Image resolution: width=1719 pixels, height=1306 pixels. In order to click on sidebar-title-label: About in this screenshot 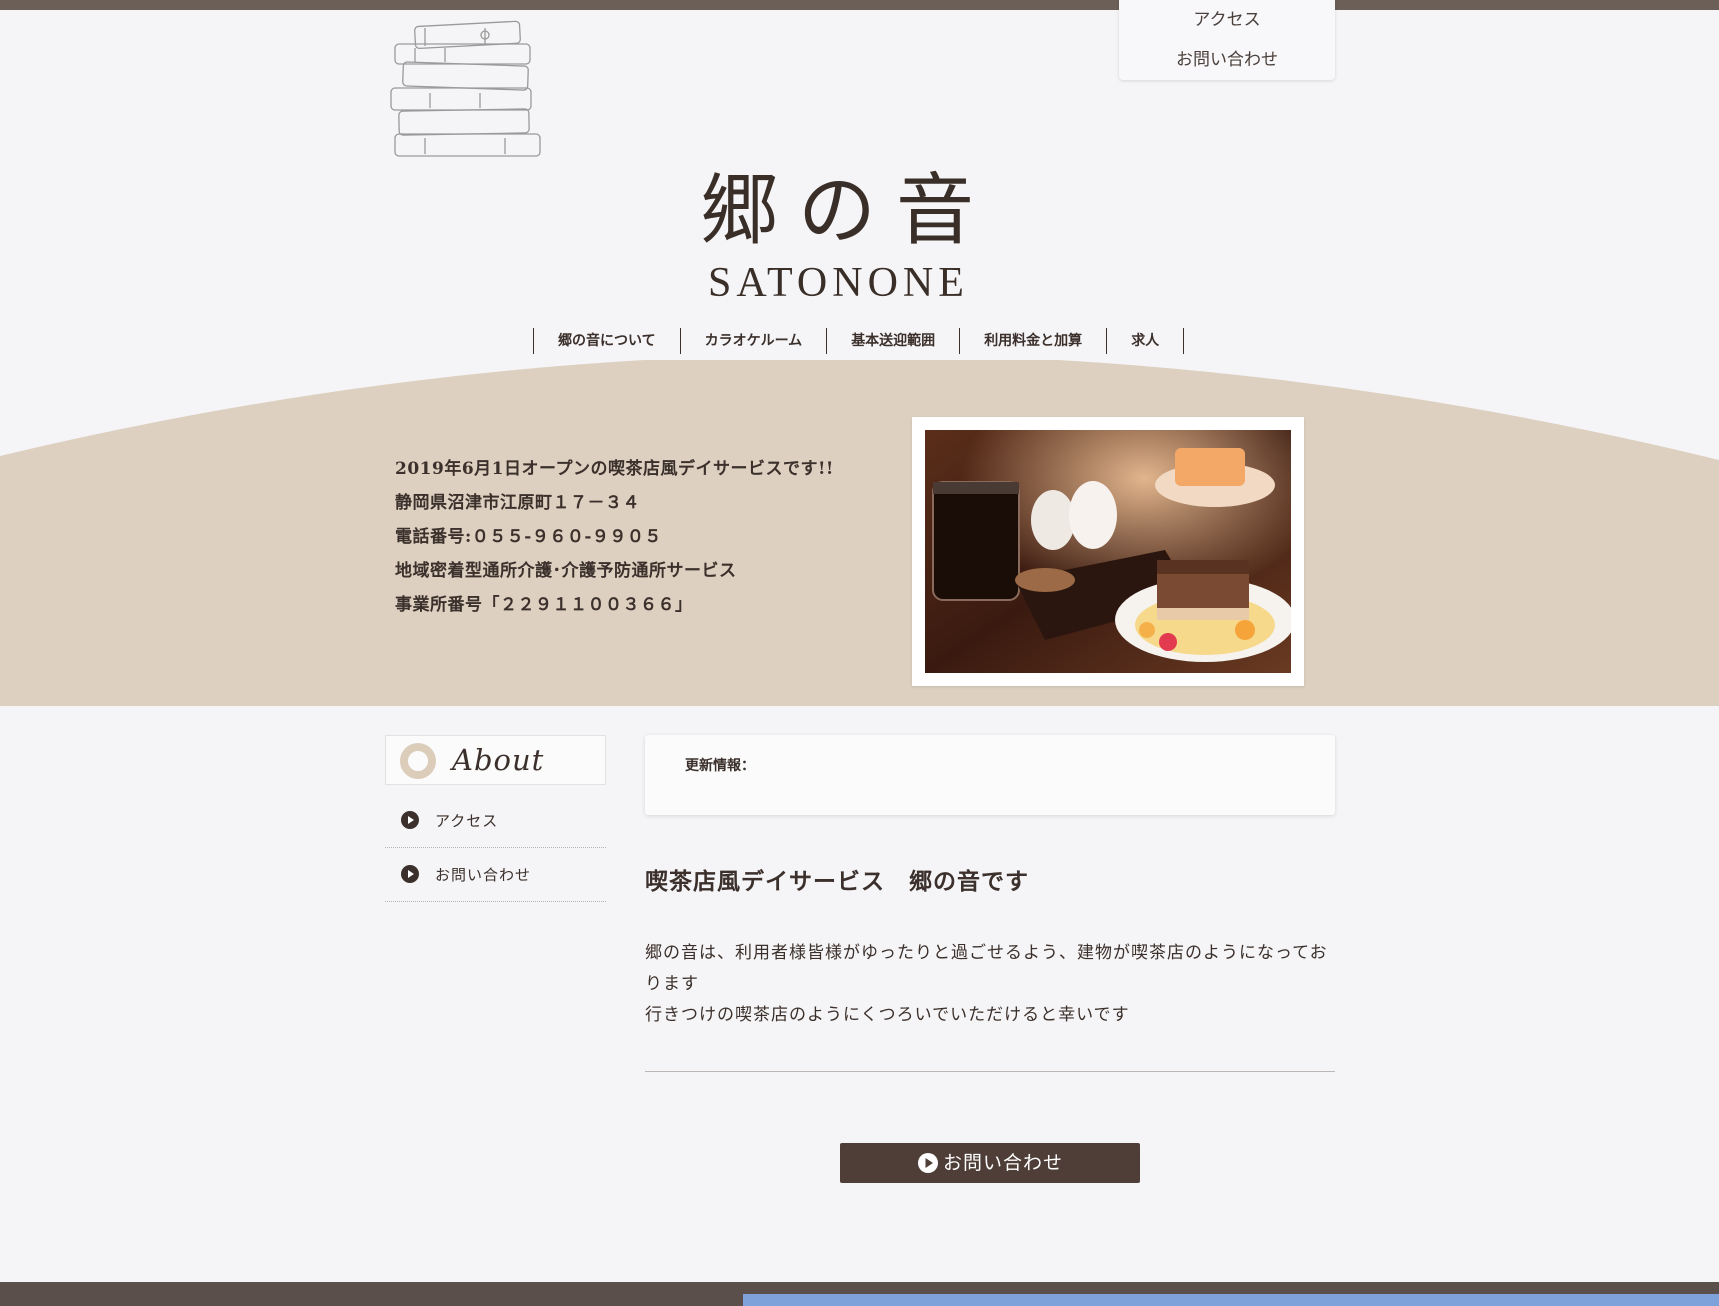, I will do `click(498, 760)`.